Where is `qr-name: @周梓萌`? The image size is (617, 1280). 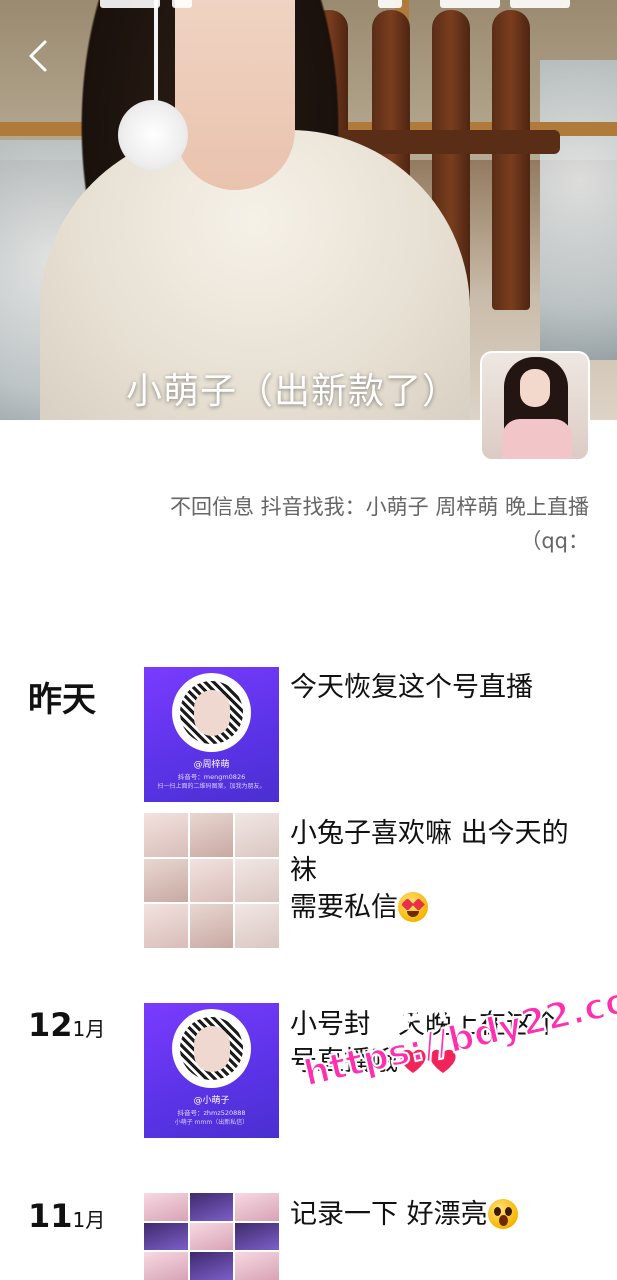
qr-name: @周梓萌 is located at coordinates (211, 765).